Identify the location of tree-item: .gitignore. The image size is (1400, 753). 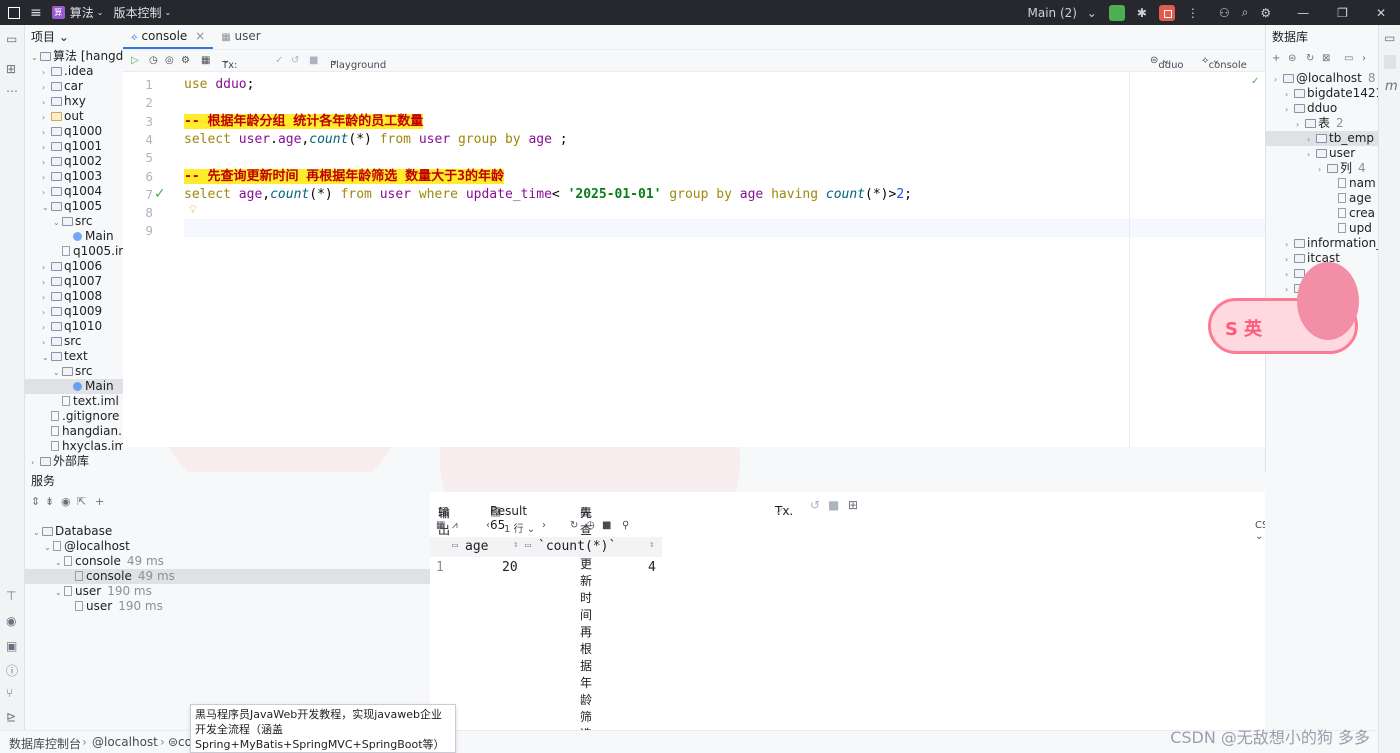
(74, 416).